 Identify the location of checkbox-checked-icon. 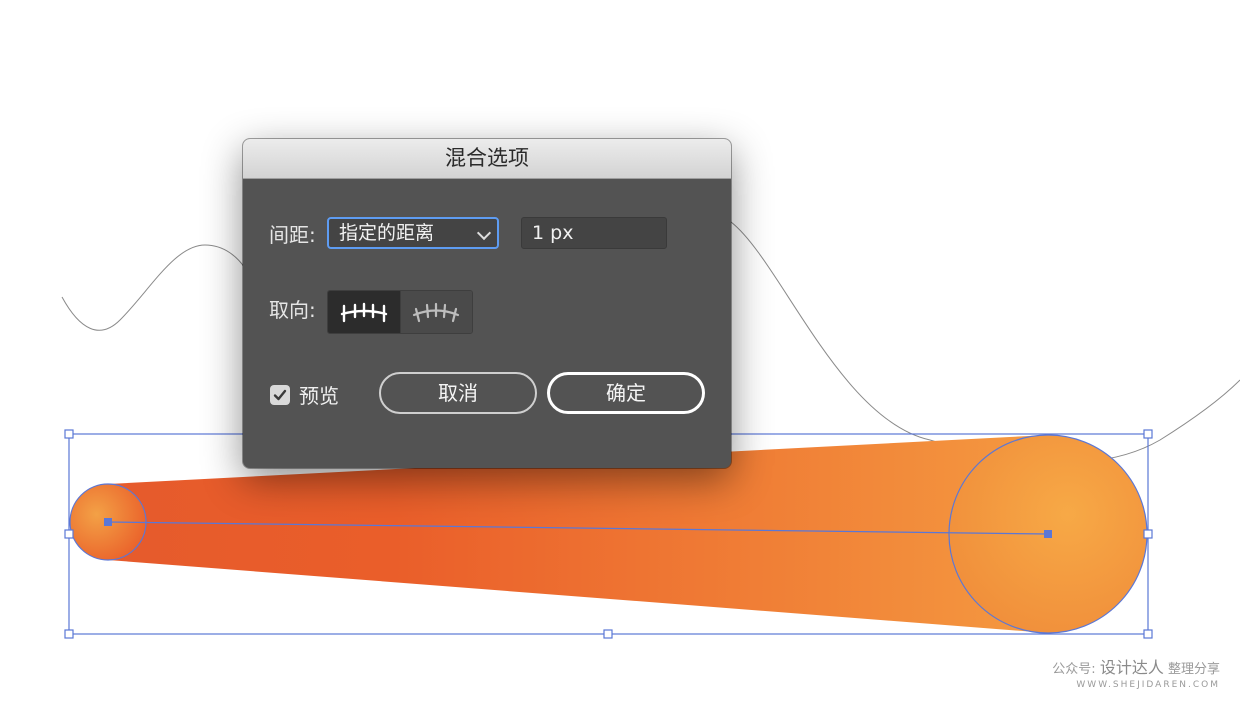
(280, 394).